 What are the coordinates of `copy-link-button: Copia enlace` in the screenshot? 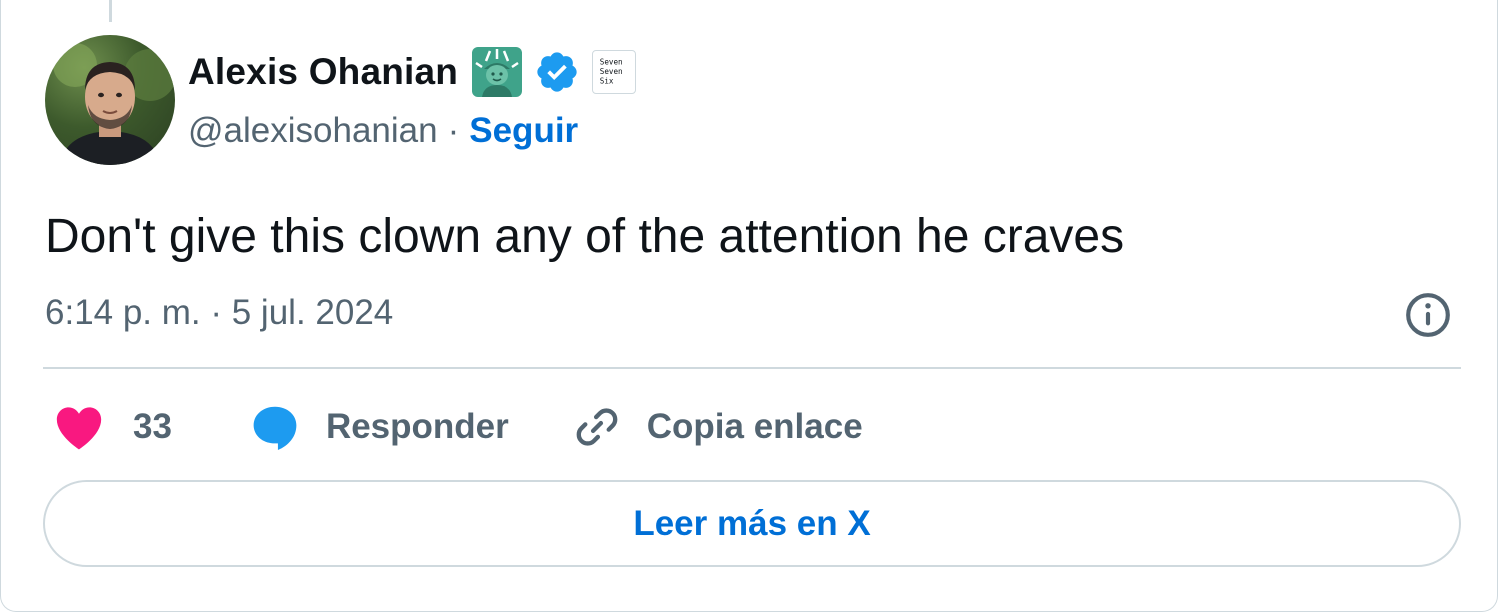 It's located at (717, 427).